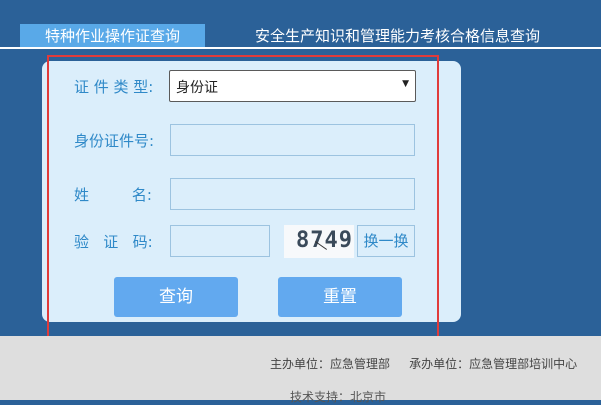  Describe the element at coordinates (338, 397) in the screenshot. I see `footer-tech-support: 技术支持：北京市` at that location.